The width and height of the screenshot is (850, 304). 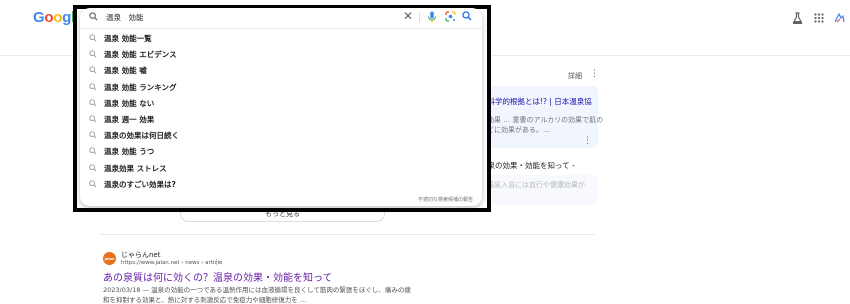 I want to click on suggestion-label: 温泉の効果は何日続く, so click(x=141, y=136).